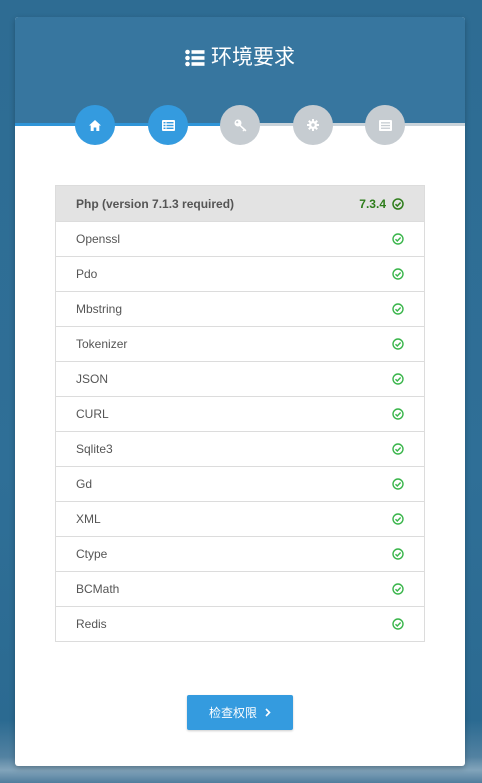  I want to click on step-final, so click(385, 125).